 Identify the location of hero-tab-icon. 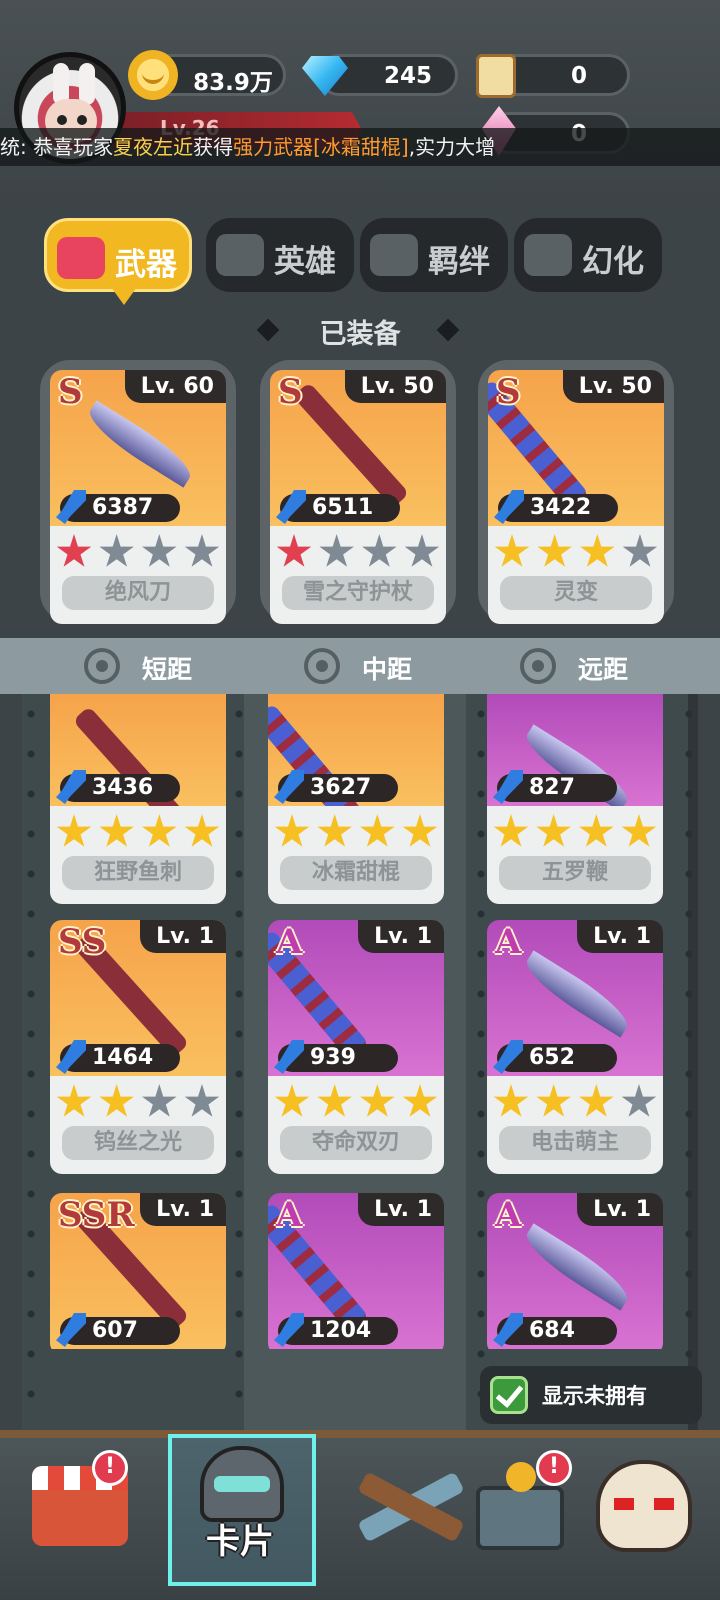
(240, 255).